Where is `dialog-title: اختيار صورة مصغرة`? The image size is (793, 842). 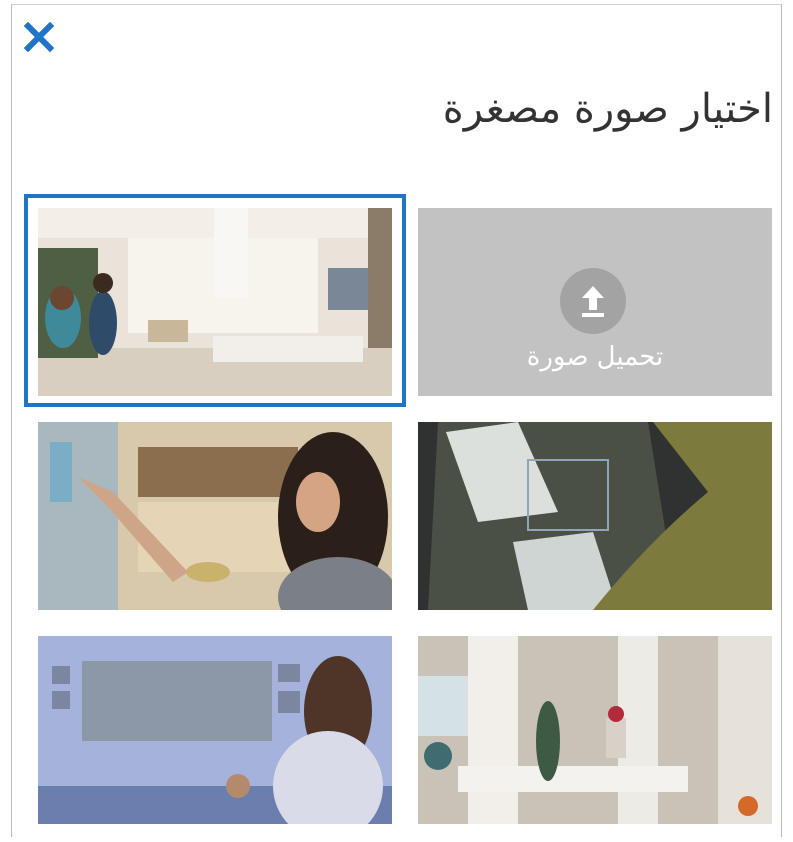
dialog-title: اختيار صورة مصغرة is located at coordinates (607, 109).